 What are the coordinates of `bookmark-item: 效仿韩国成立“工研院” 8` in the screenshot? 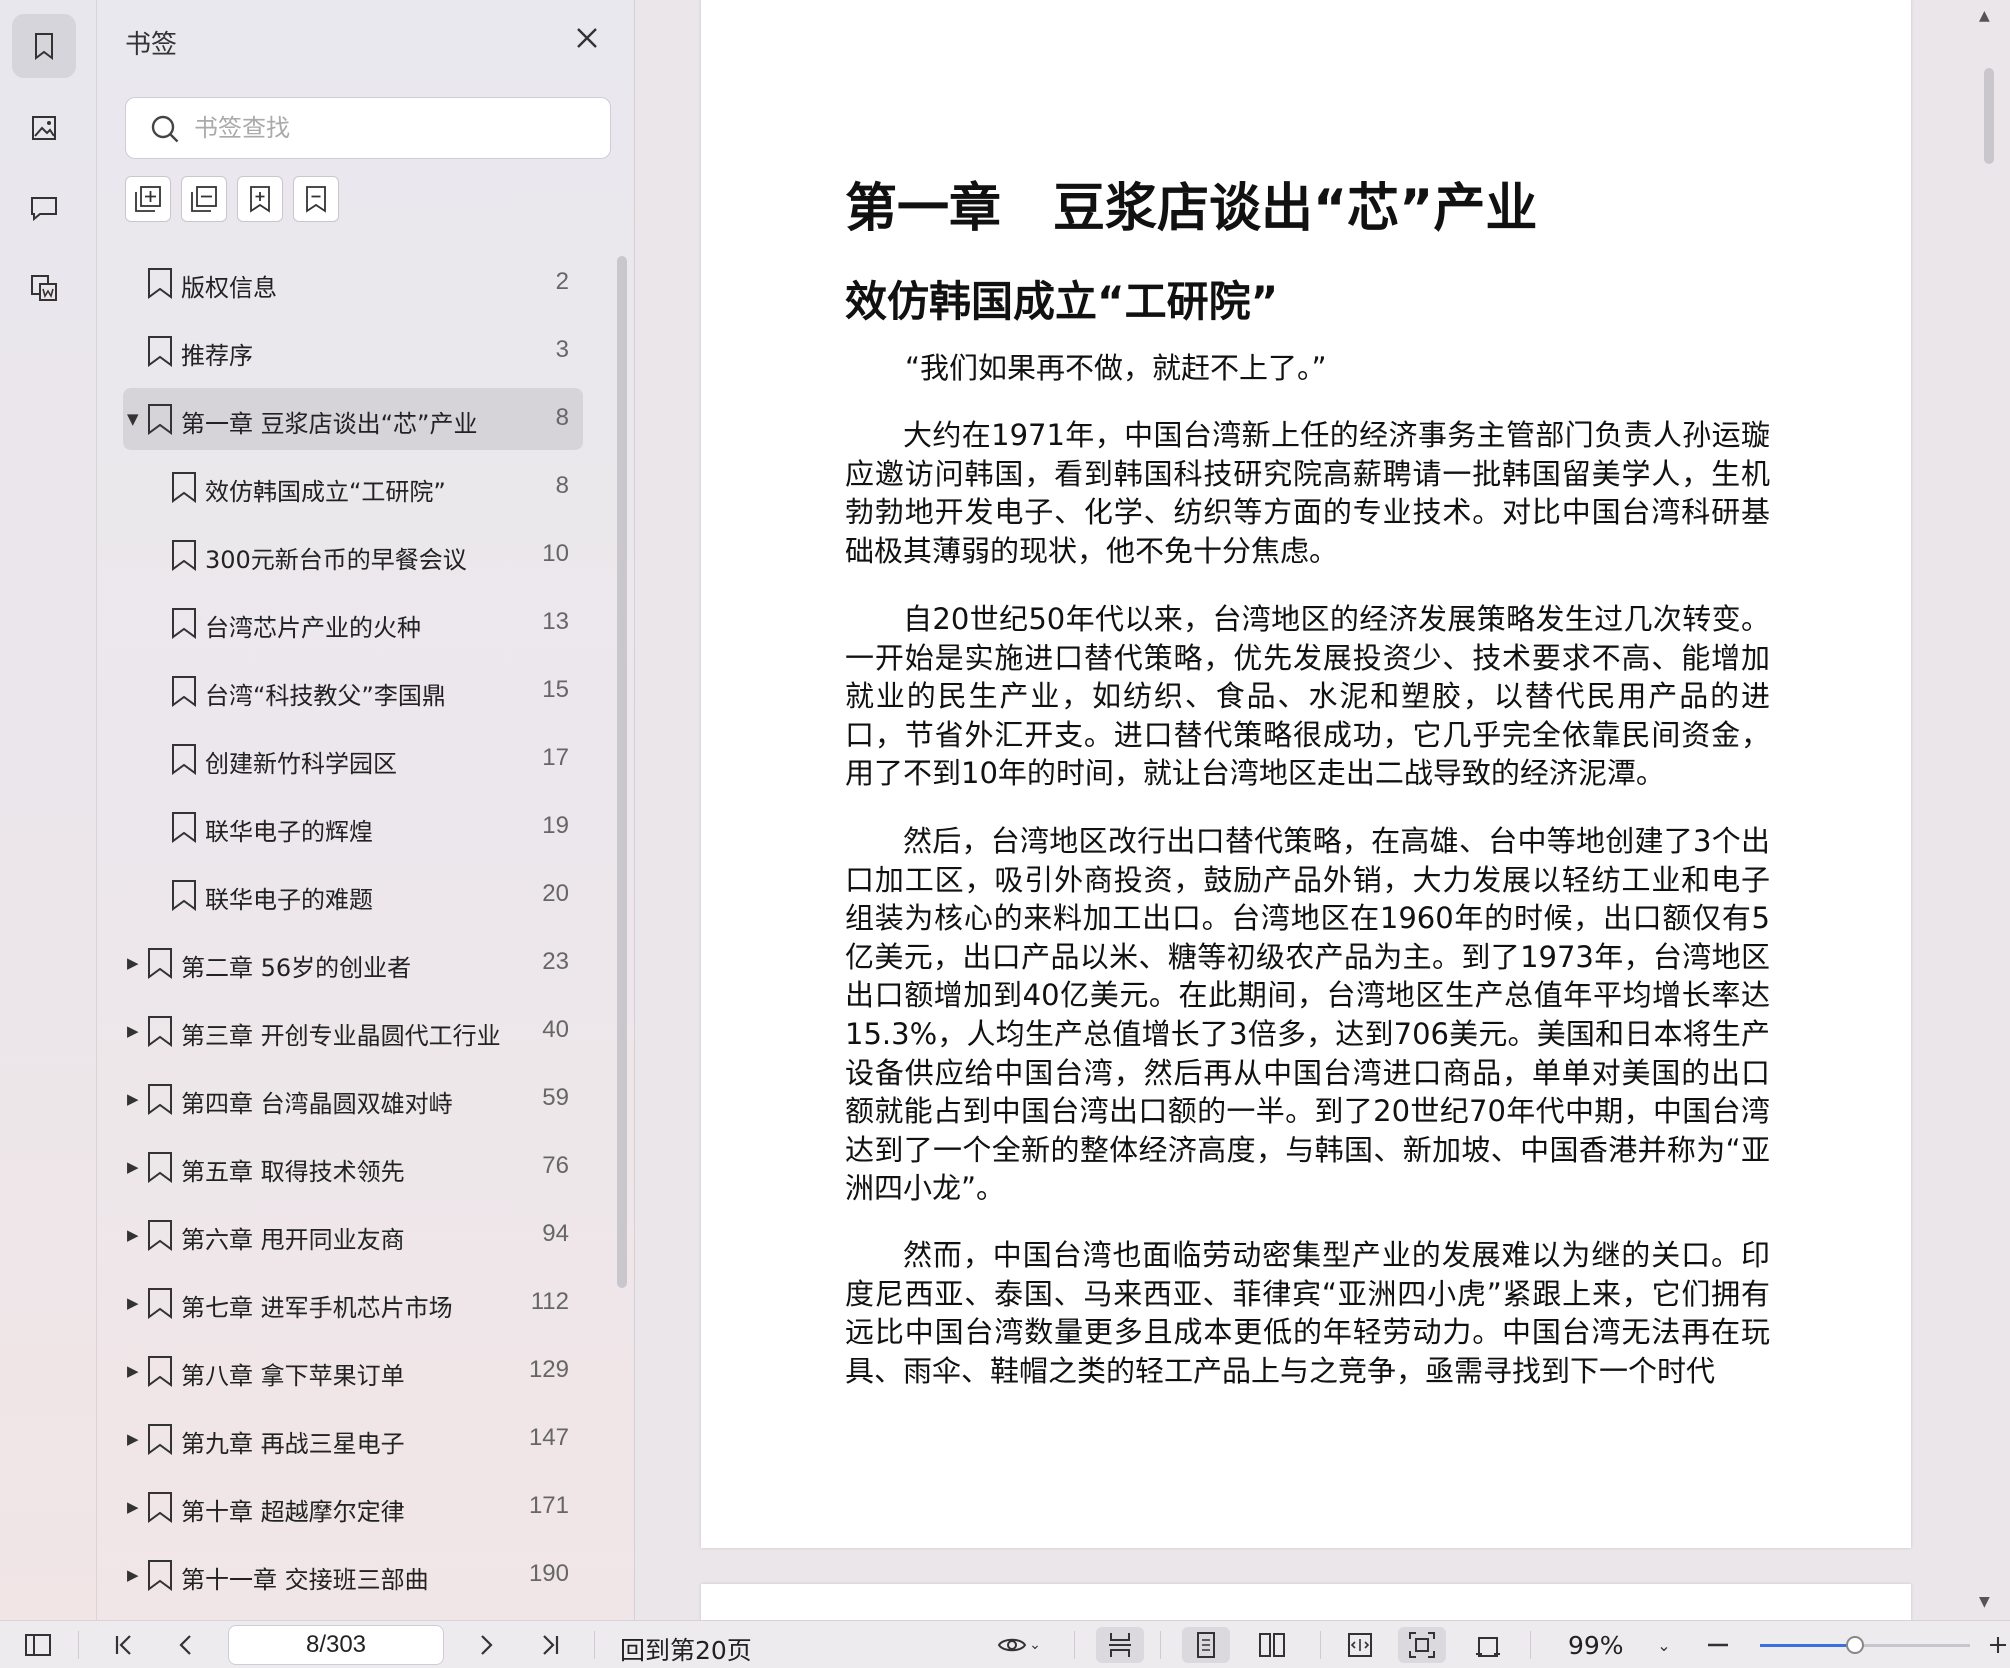 It's located at (353, 487).